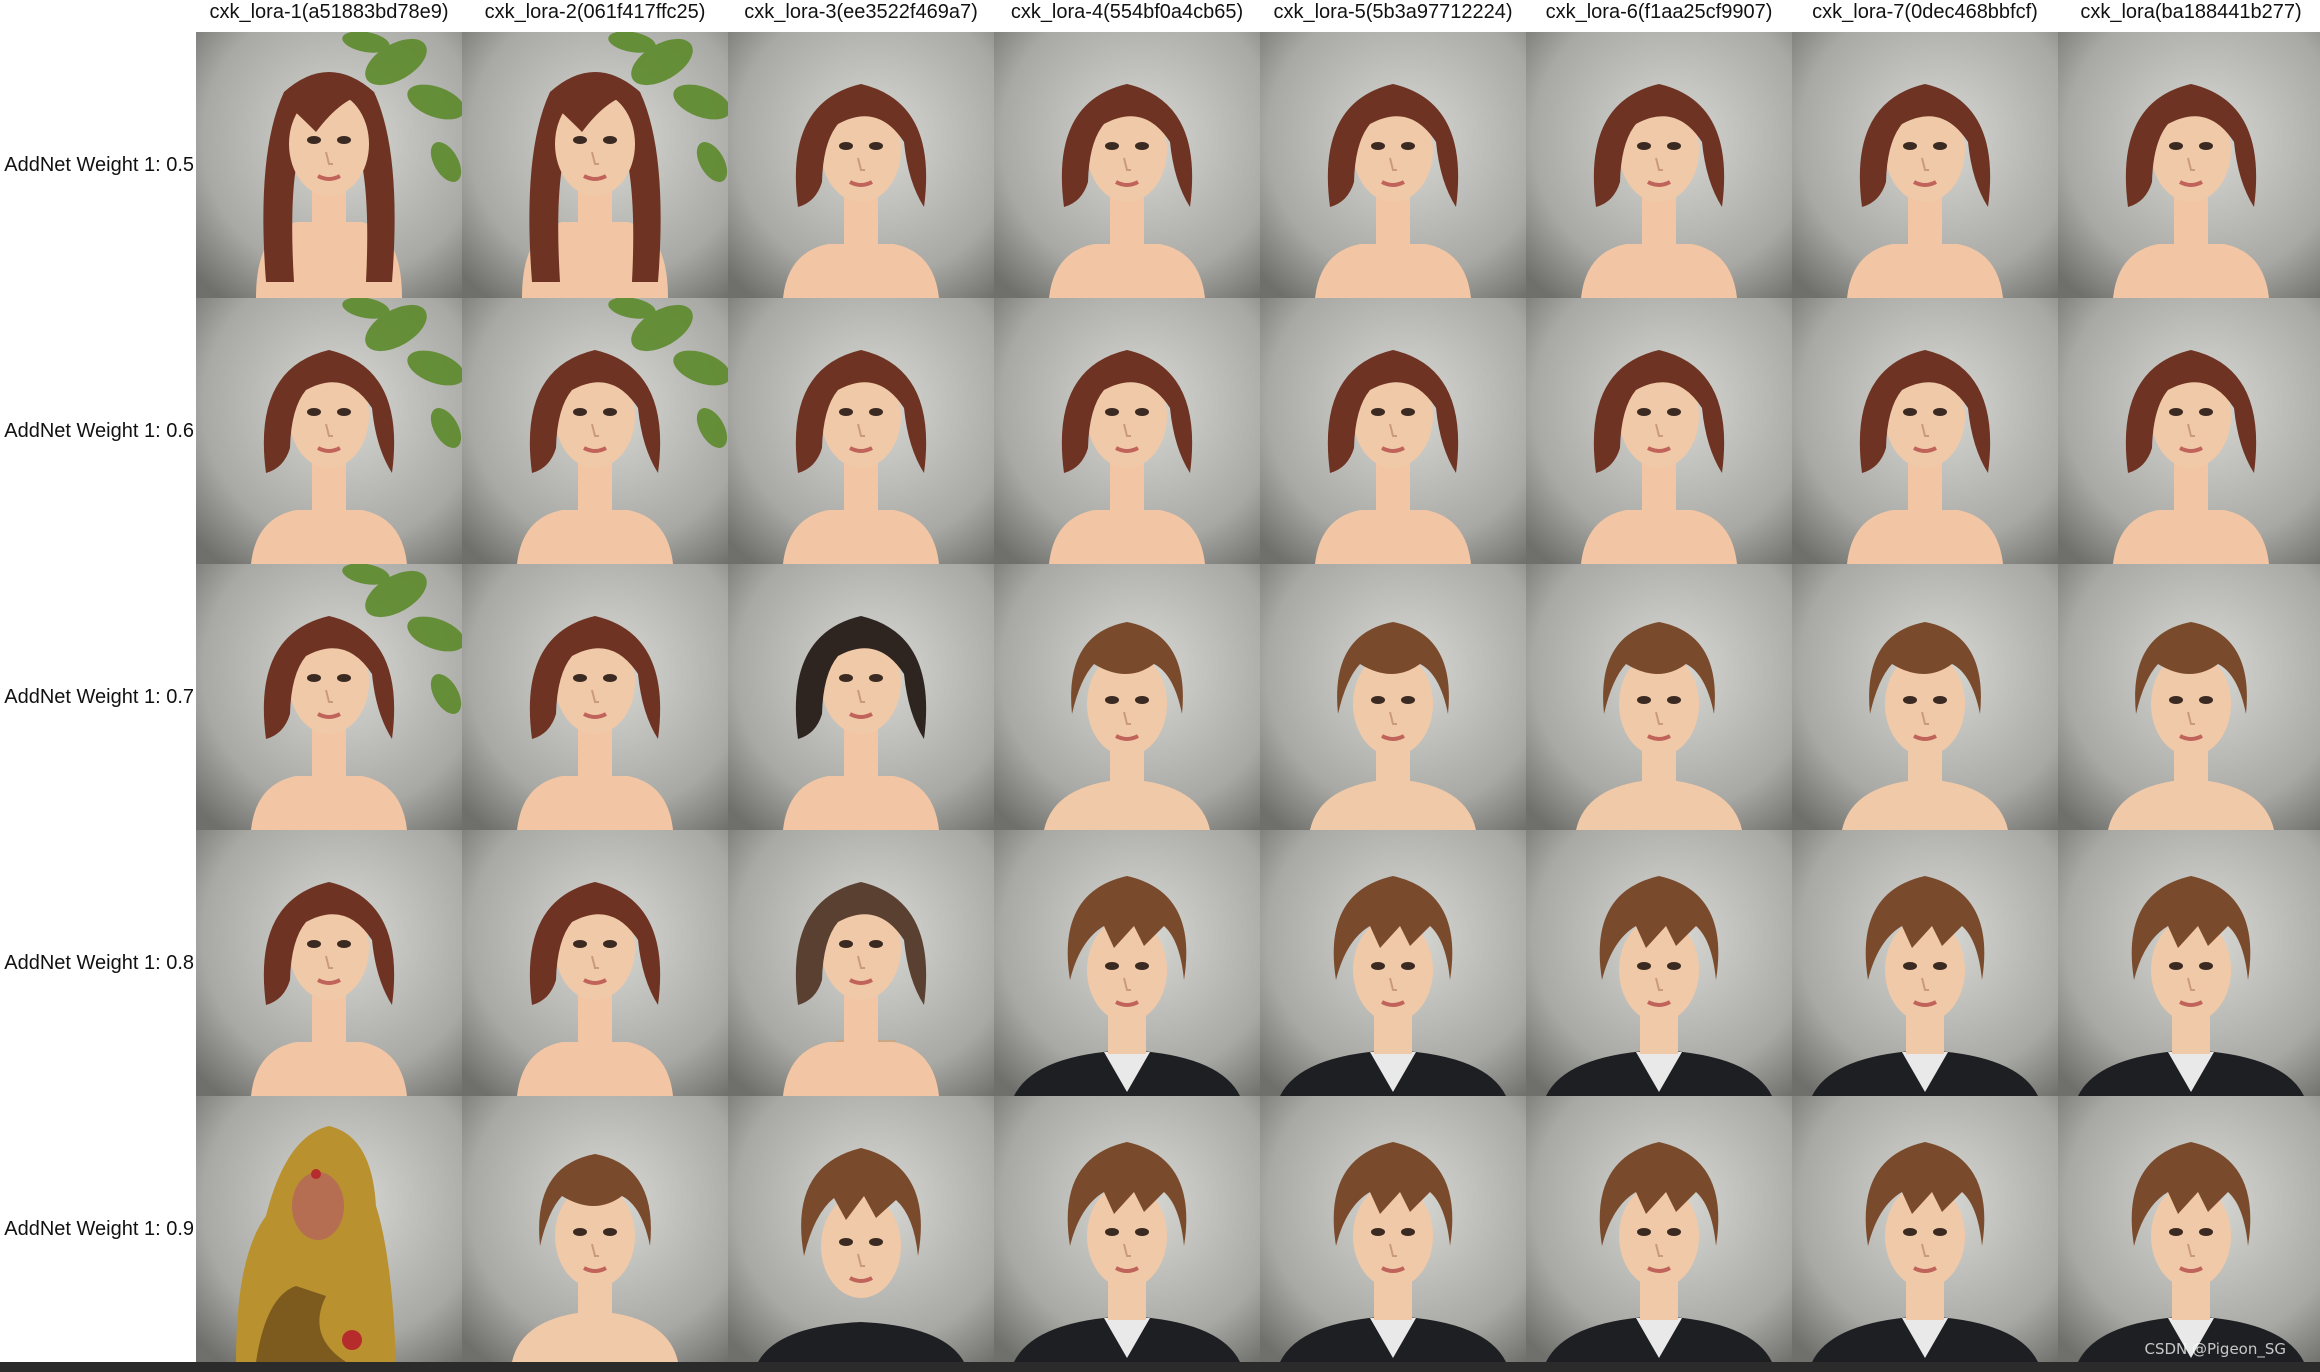  What do you see at coordinates (1393, 12) in the screenshot?
I see `column-label: cxk_lora-5(5b3a97712224)` at bounding box center [1393, 12].